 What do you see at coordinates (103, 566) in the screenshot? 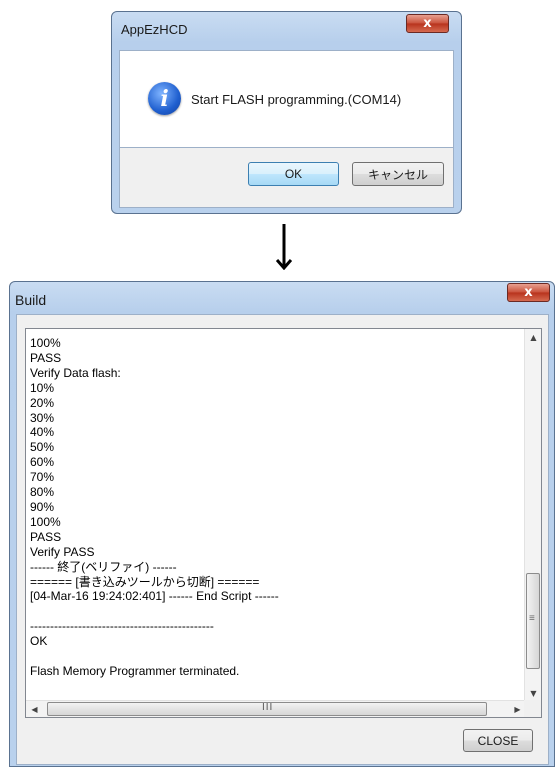
I see `log-line: ------ 終了(ベリファイ) ------` at bounding box center [103, 566].